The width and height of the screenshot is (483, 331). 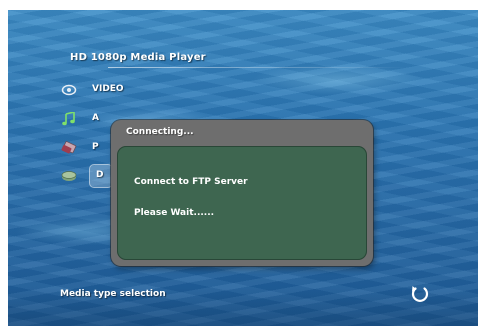 I want to click on dialog-message: Connect to FTP Server, so click(x=191, y=182).